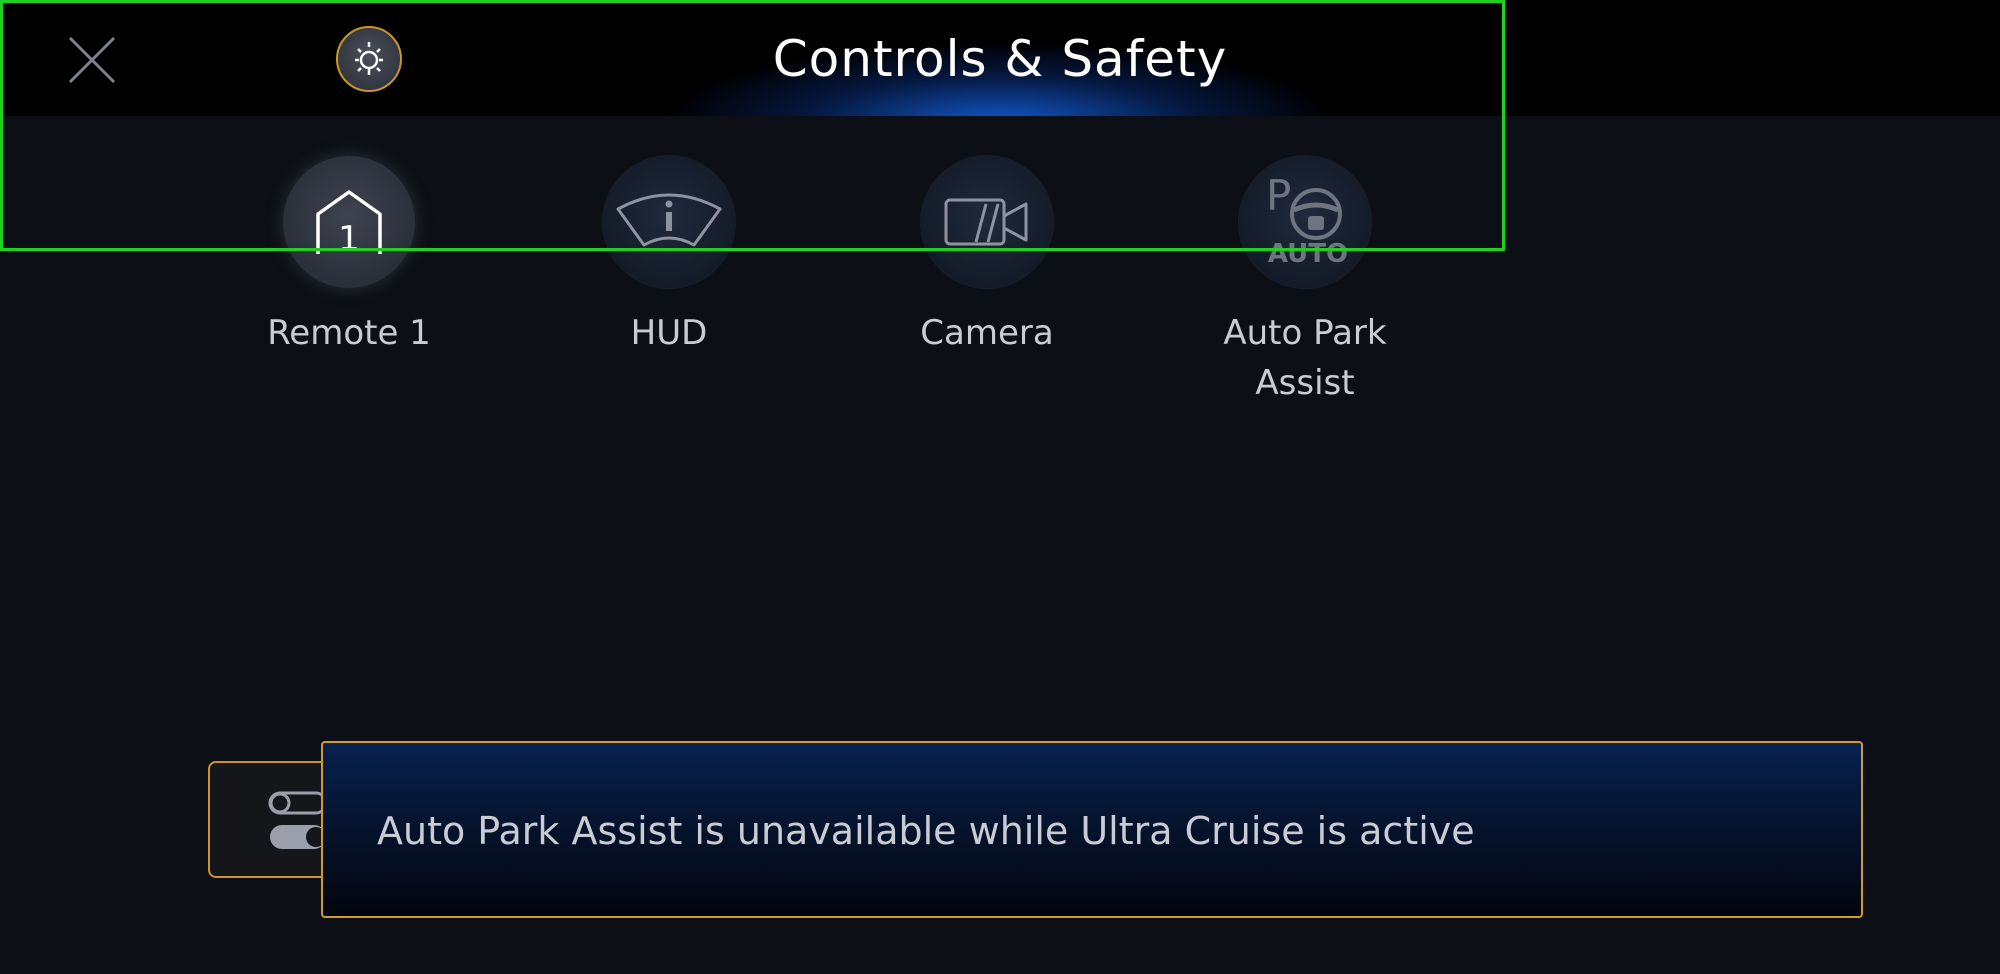  I want to click on garage-remote-icon: 1, so click(349, 224).